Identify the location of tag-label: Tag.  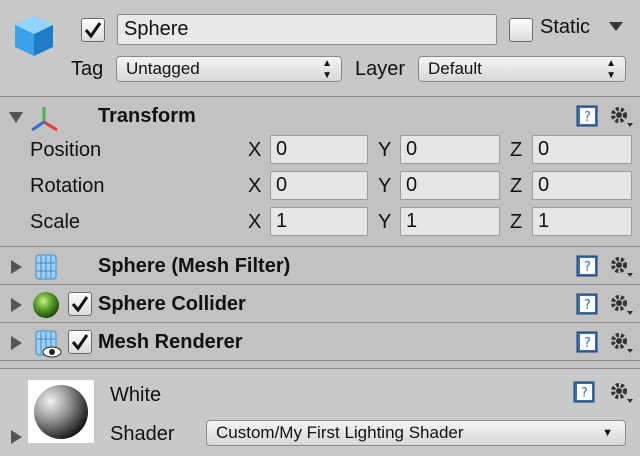
(87, 69).